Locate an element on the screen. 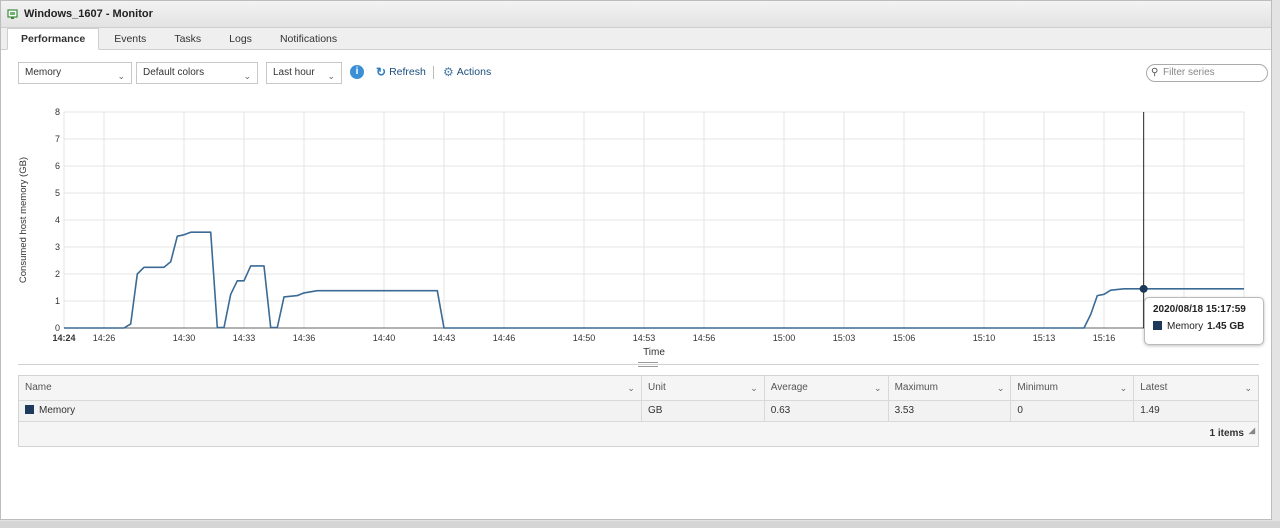 The image size is (1280, 528). x-tick-label: 14:30 is located at coordinates (184, 338).